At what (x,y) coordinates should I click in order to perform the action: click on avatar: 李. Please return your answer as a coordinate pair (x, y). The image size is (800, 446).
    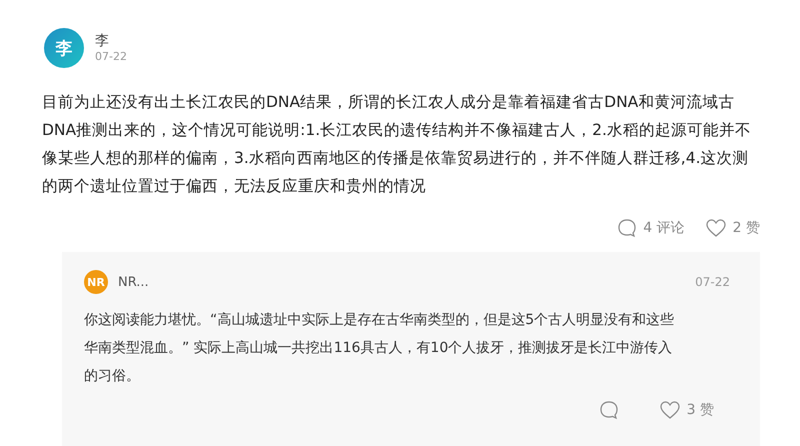
    Looking at the image, I should click on (64, 48).